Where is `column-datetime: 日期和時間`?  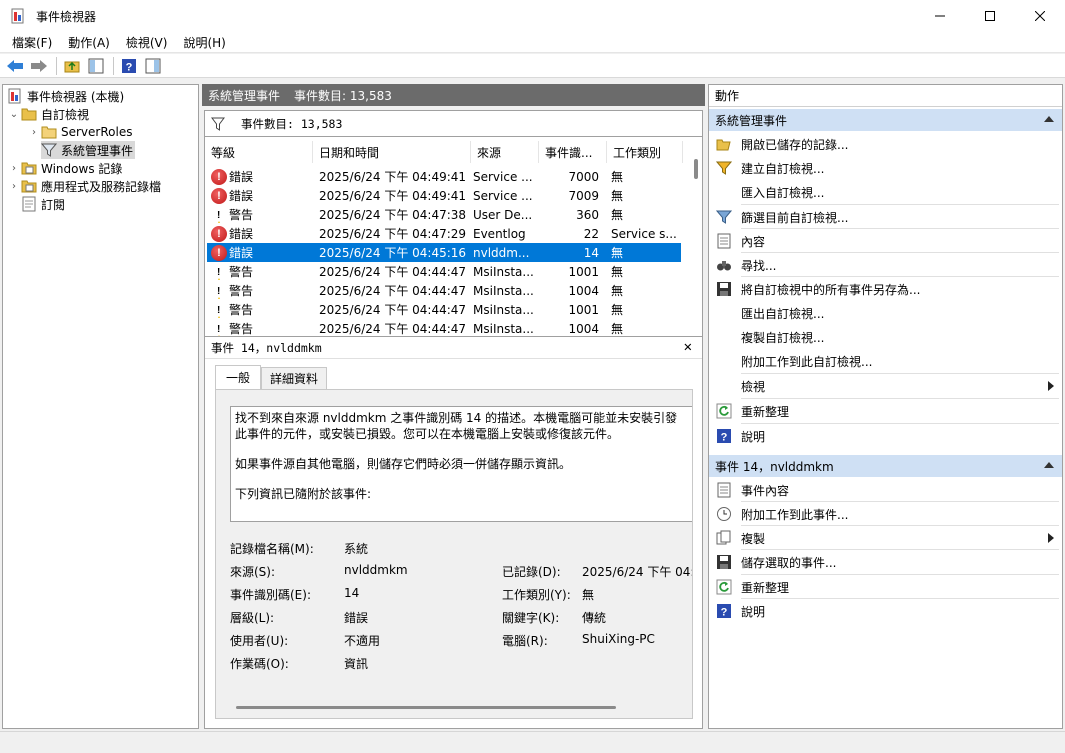 column-datetime: 日期和時間 is located at coordinates (392, 152).